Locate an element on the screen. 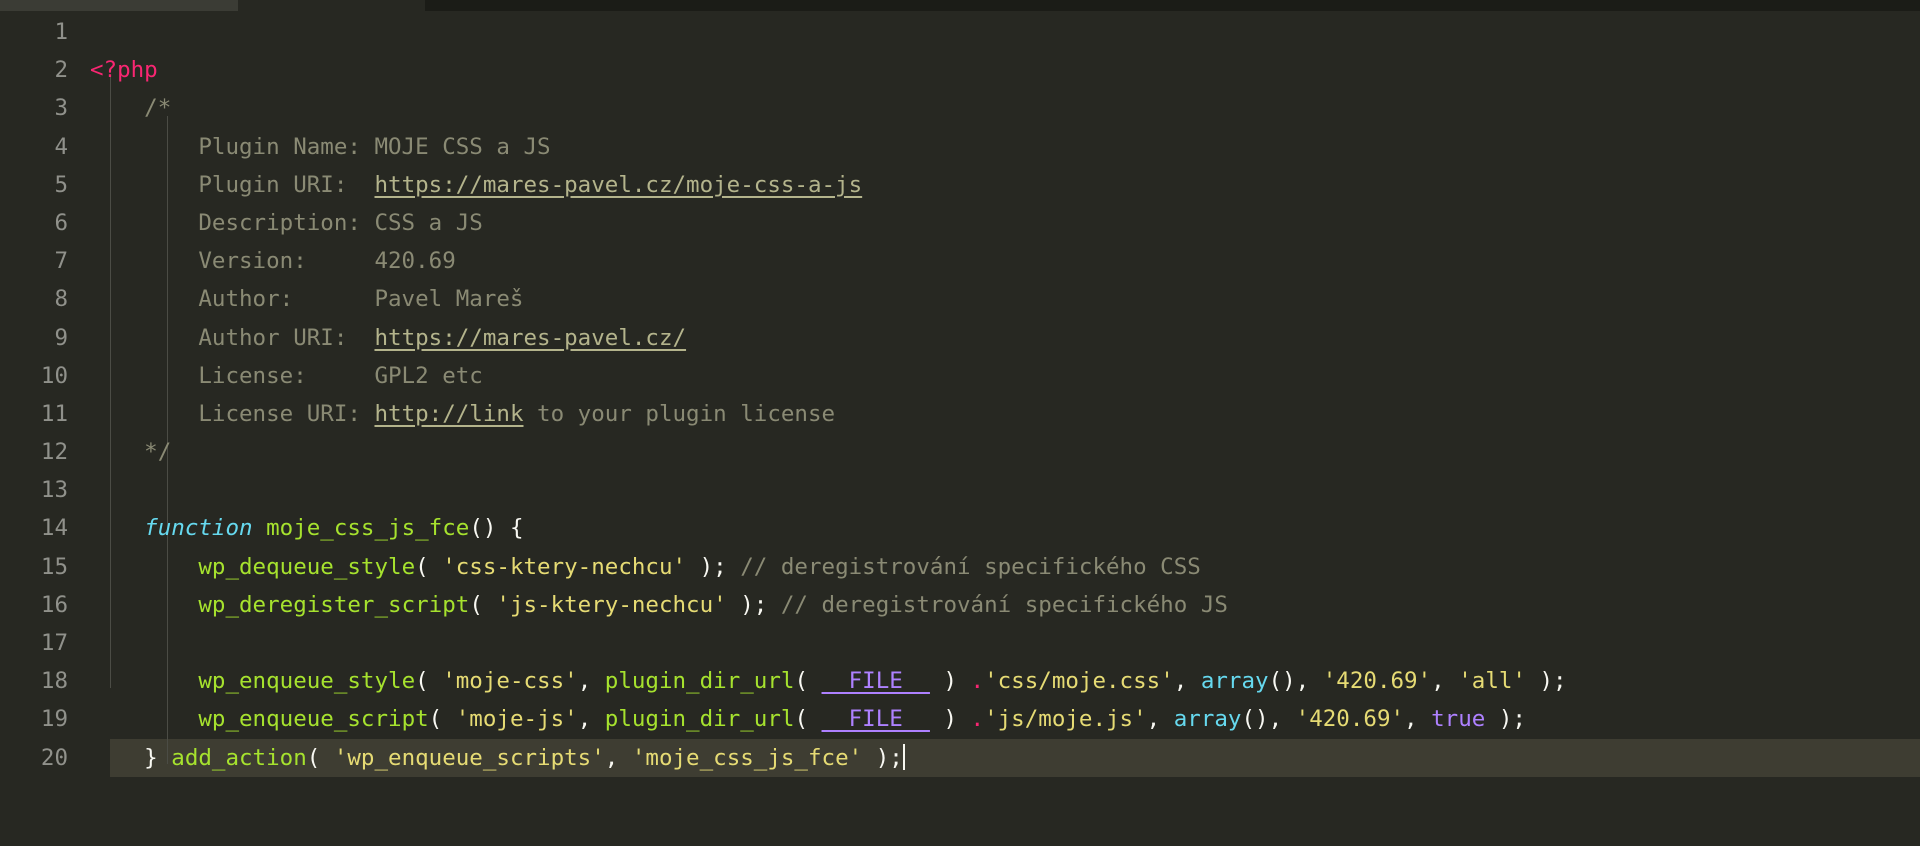 This screenshot has height=846, width=1920. line-number: 8 is located at coordinates (61, 299).